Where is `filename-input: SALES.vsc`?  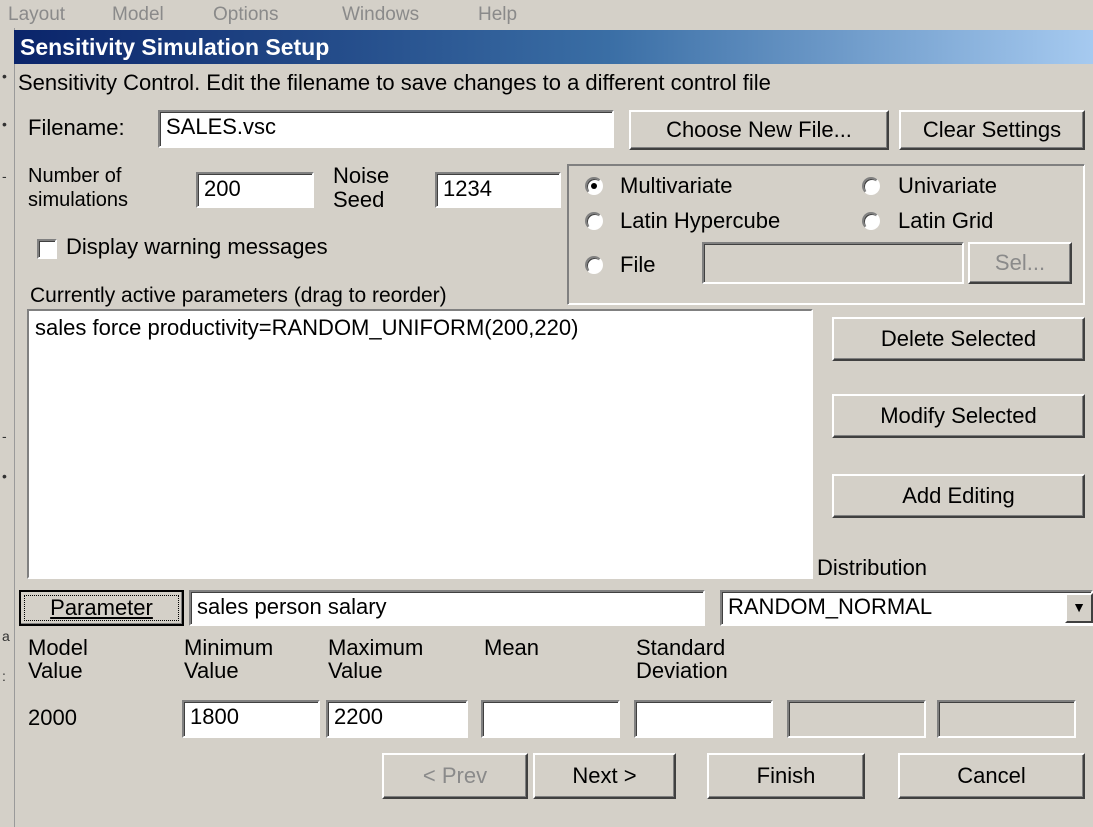
filename-input: SALES.vsc is located at coordinates (386, 129).